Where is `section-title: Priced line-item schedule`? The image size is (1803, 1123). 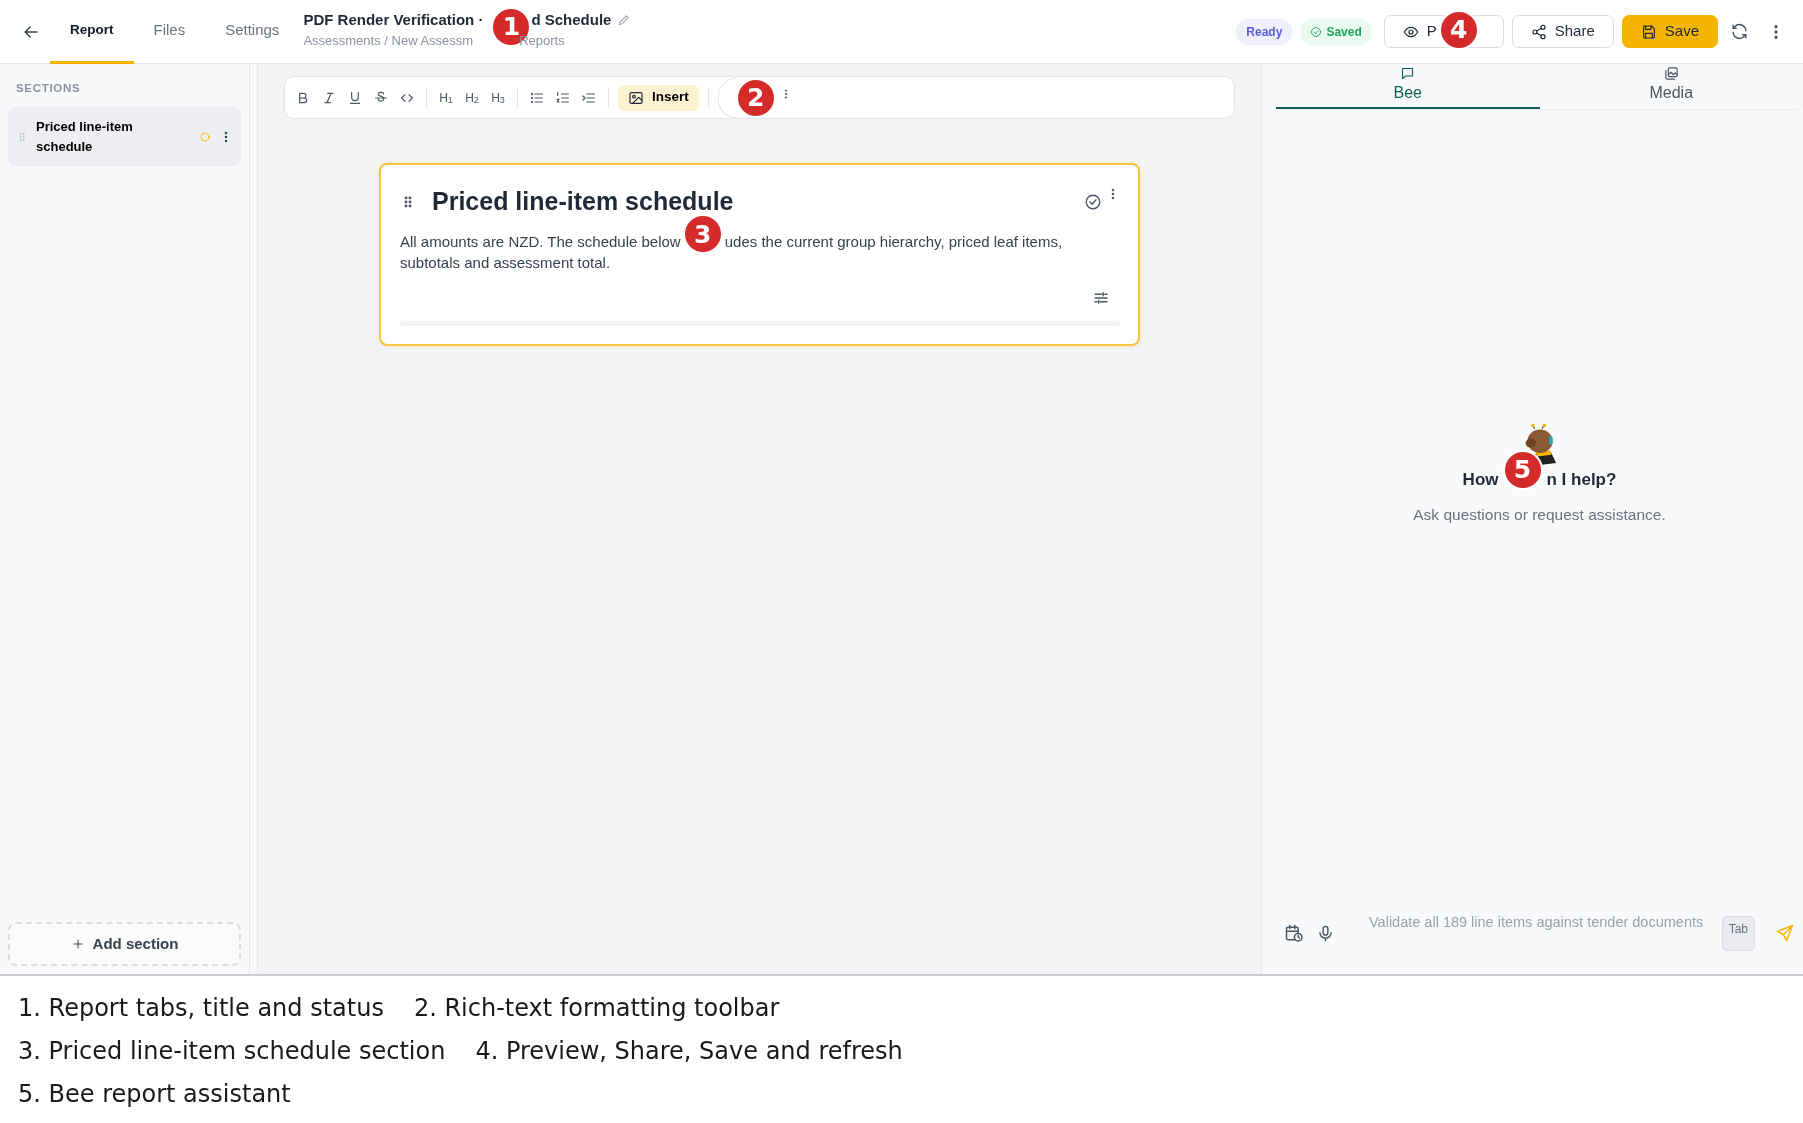
section-title: Priced line-item schedule is located at coordinates (583, 201).